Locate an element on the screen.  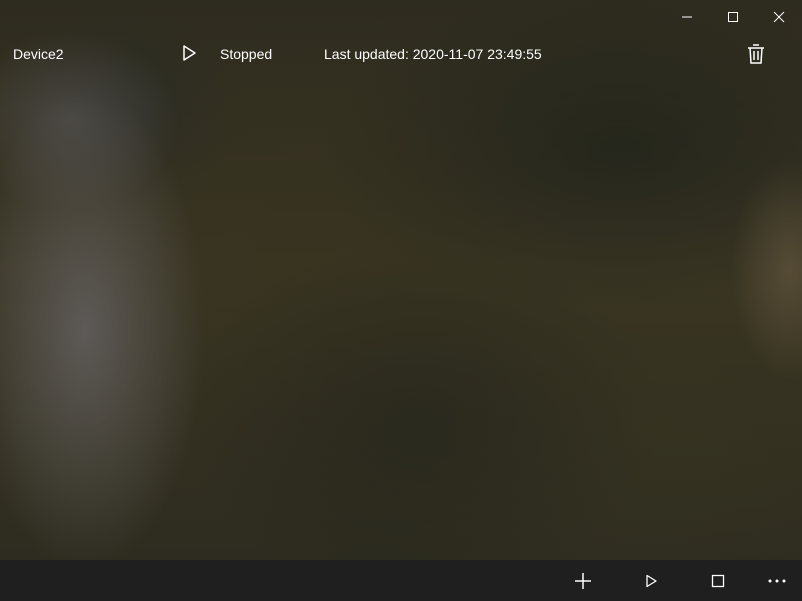
device-name: Device2 is located at coordinates (38, 54).